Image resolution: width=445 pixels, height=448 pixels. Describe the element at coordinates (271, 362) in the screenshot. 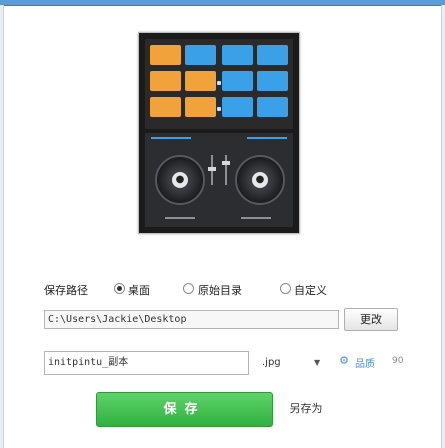

I see `format-value: .jpg` at that location.